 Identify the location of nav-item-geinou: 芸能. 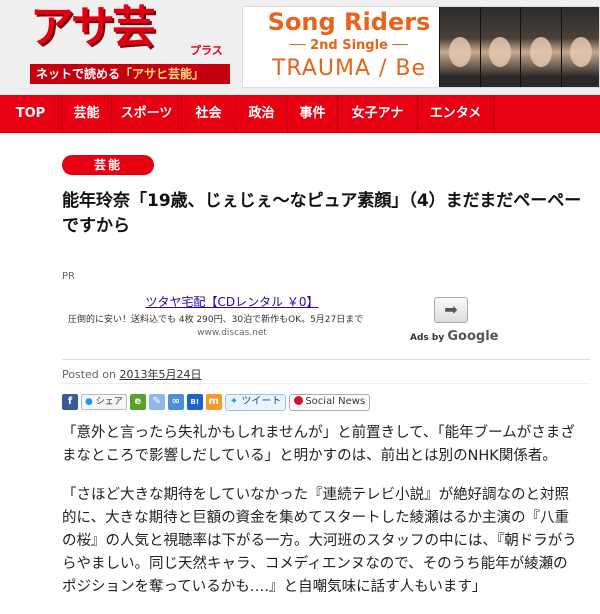
(87, 114).